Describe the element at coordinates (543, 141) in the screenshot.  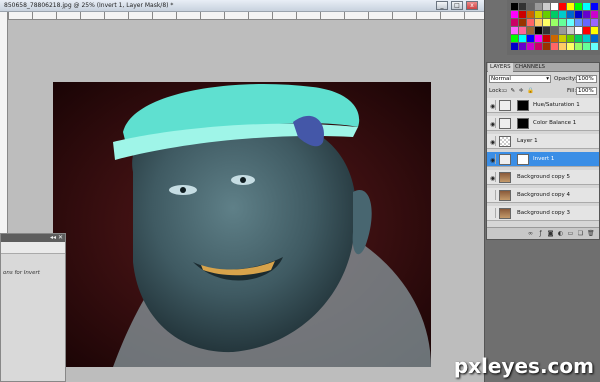
I see `layer-row: ◉ Layer 1` at that location.